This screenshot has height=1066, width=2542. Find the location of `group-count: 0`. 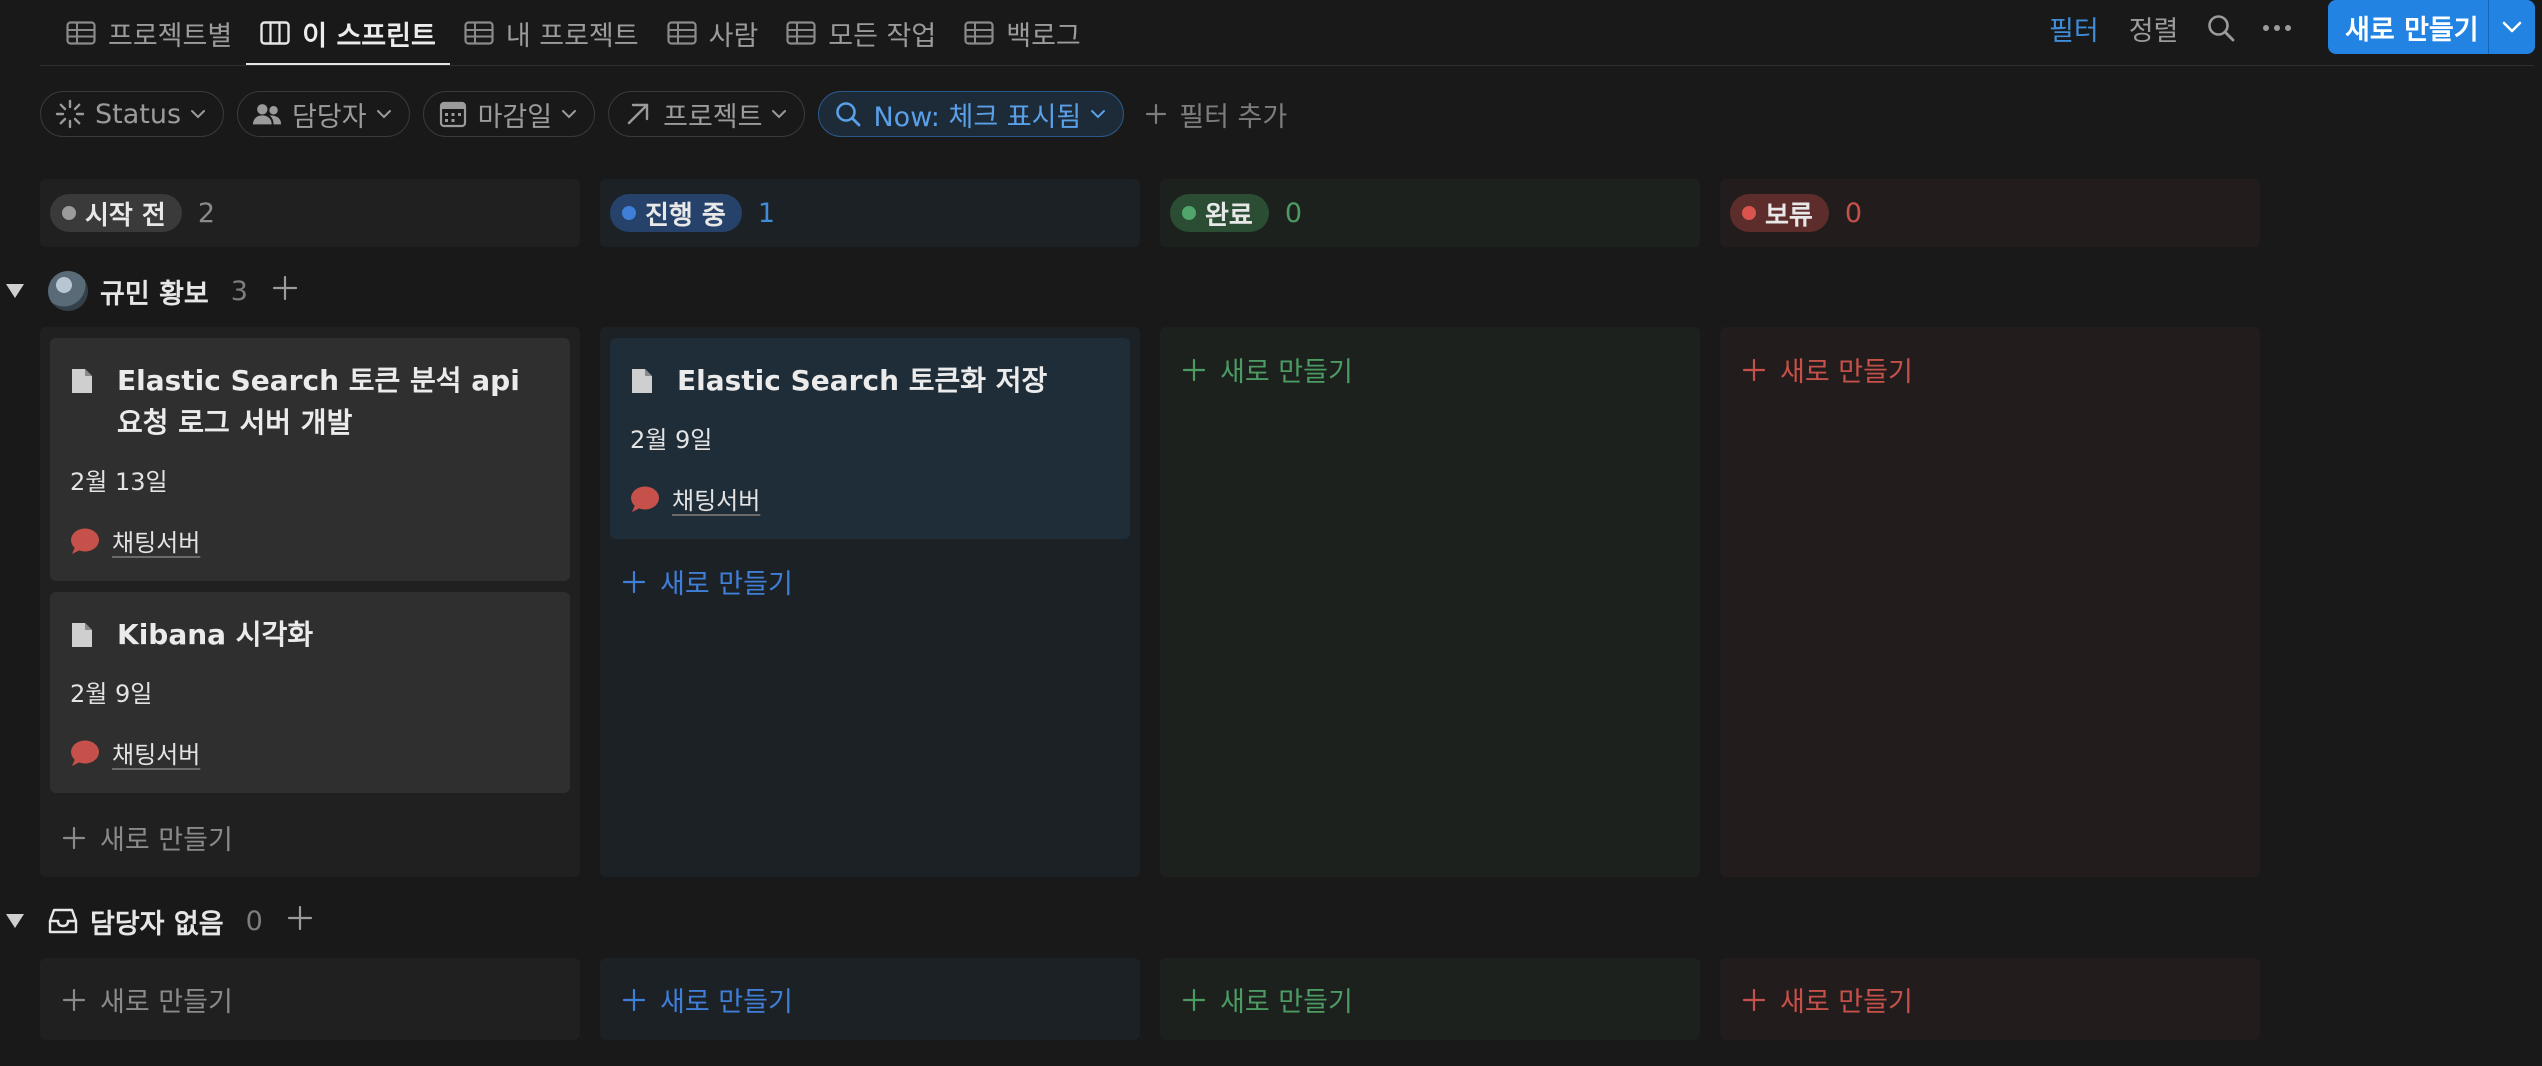

group-count: 0 is located at coordinates (254, 921).